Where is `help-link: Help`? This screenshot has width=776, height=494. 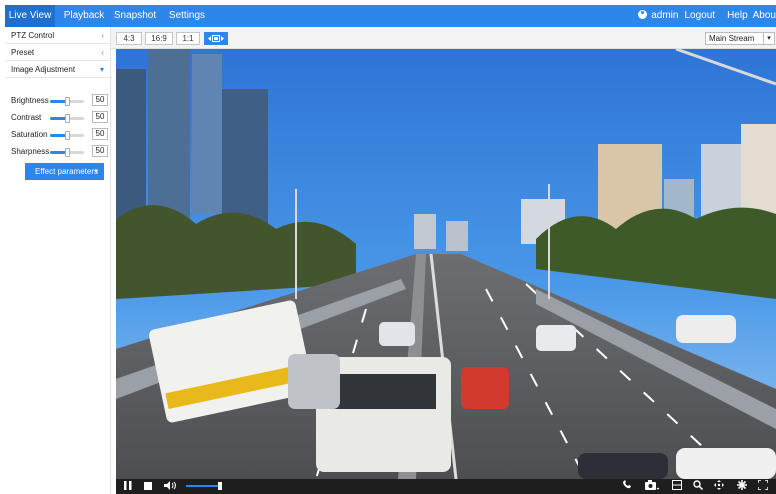 help-link: Help is located at coordinates (737, 15).